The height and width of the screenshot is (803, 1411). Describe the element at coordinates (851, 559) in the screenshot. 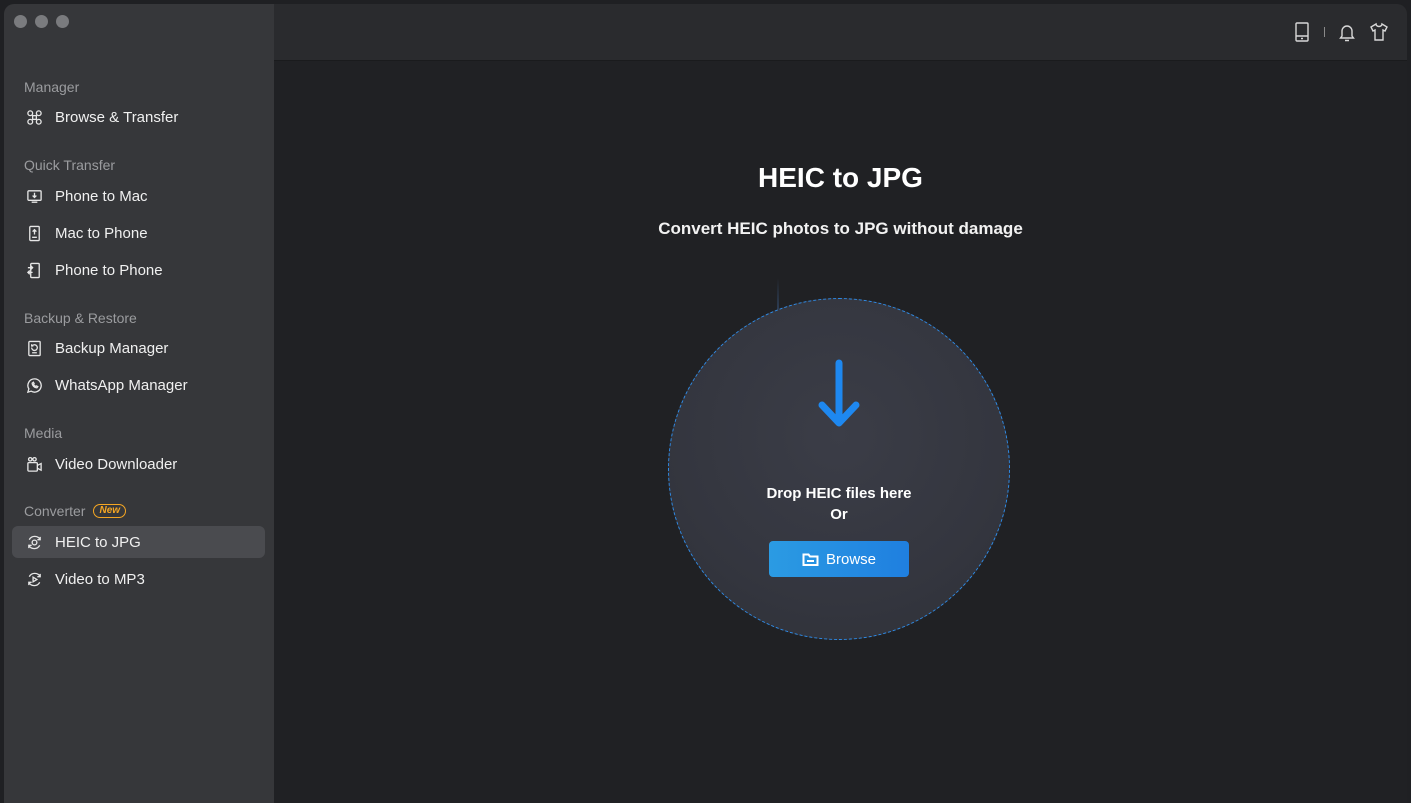

I see `browse-button-label: Browse` at that location.